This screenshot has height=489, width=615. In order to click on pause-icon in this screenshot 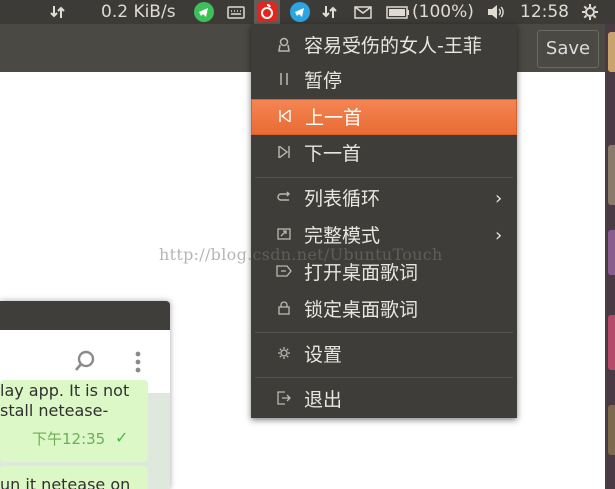, I will do `click(284, 81)`.